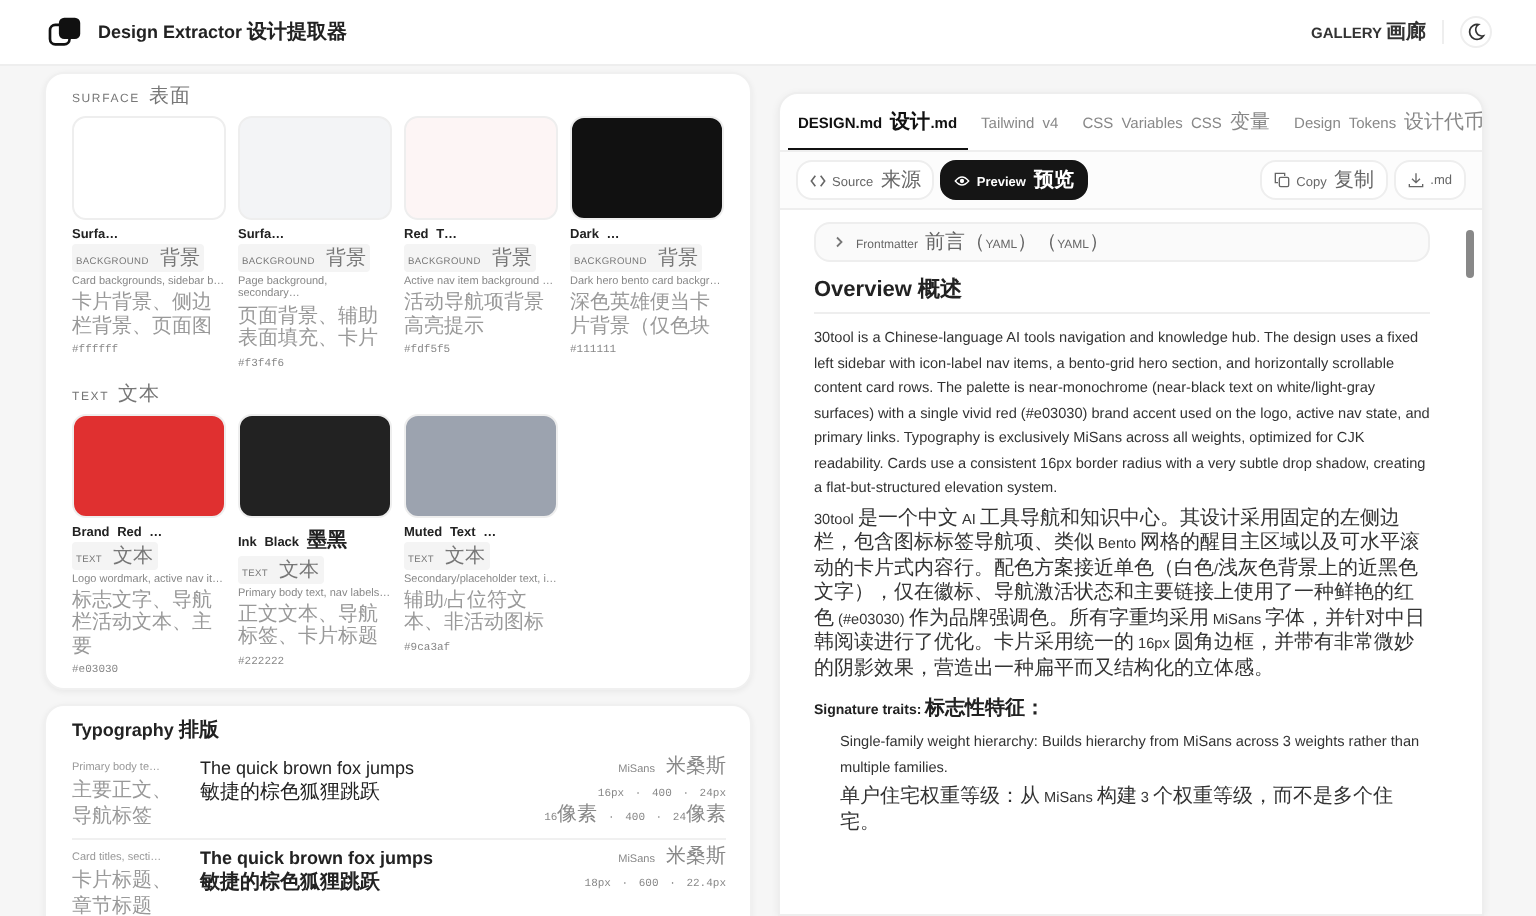 Image resolution: width=1536 pixels, height=916 pixels. I want to click on swatch-description: 正文文本、导航标签、卡片标题, so click(309, 626).